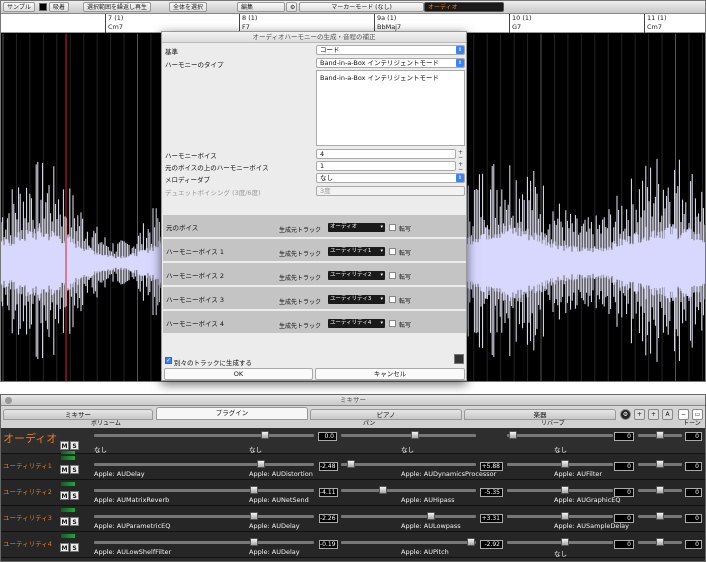 This screenshot has height=562, width=706. What do you see at coordinates (8, 400) in the screenshot?
I see `close-window-icon` at bounding box center [8, 400].